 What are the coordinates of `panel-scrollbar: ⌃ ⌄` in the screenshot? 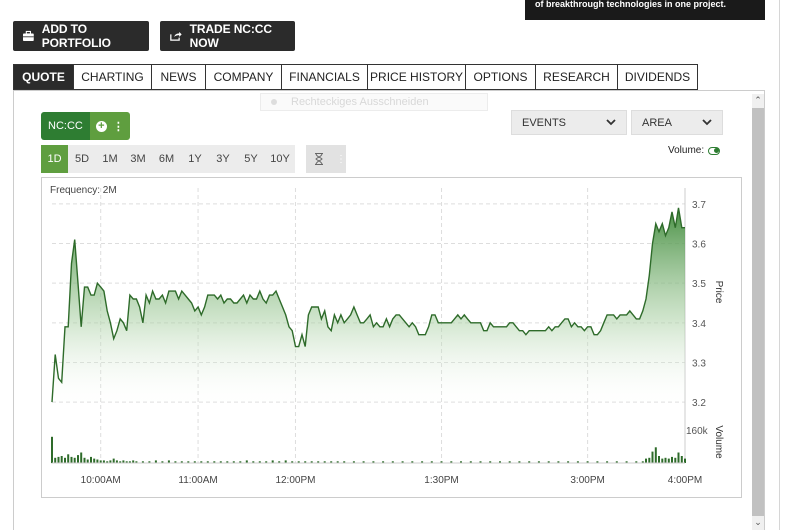 It's located at (758, 312).